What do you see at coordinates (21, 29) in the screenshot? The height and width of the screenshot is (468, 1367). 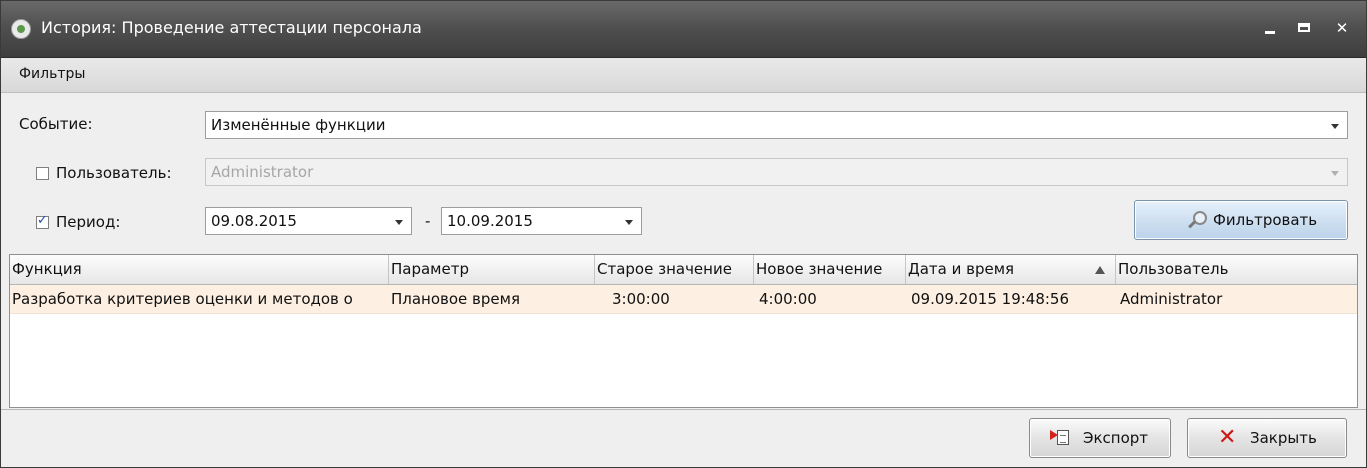 I see `app-icon` at bounding box center [21, 29].